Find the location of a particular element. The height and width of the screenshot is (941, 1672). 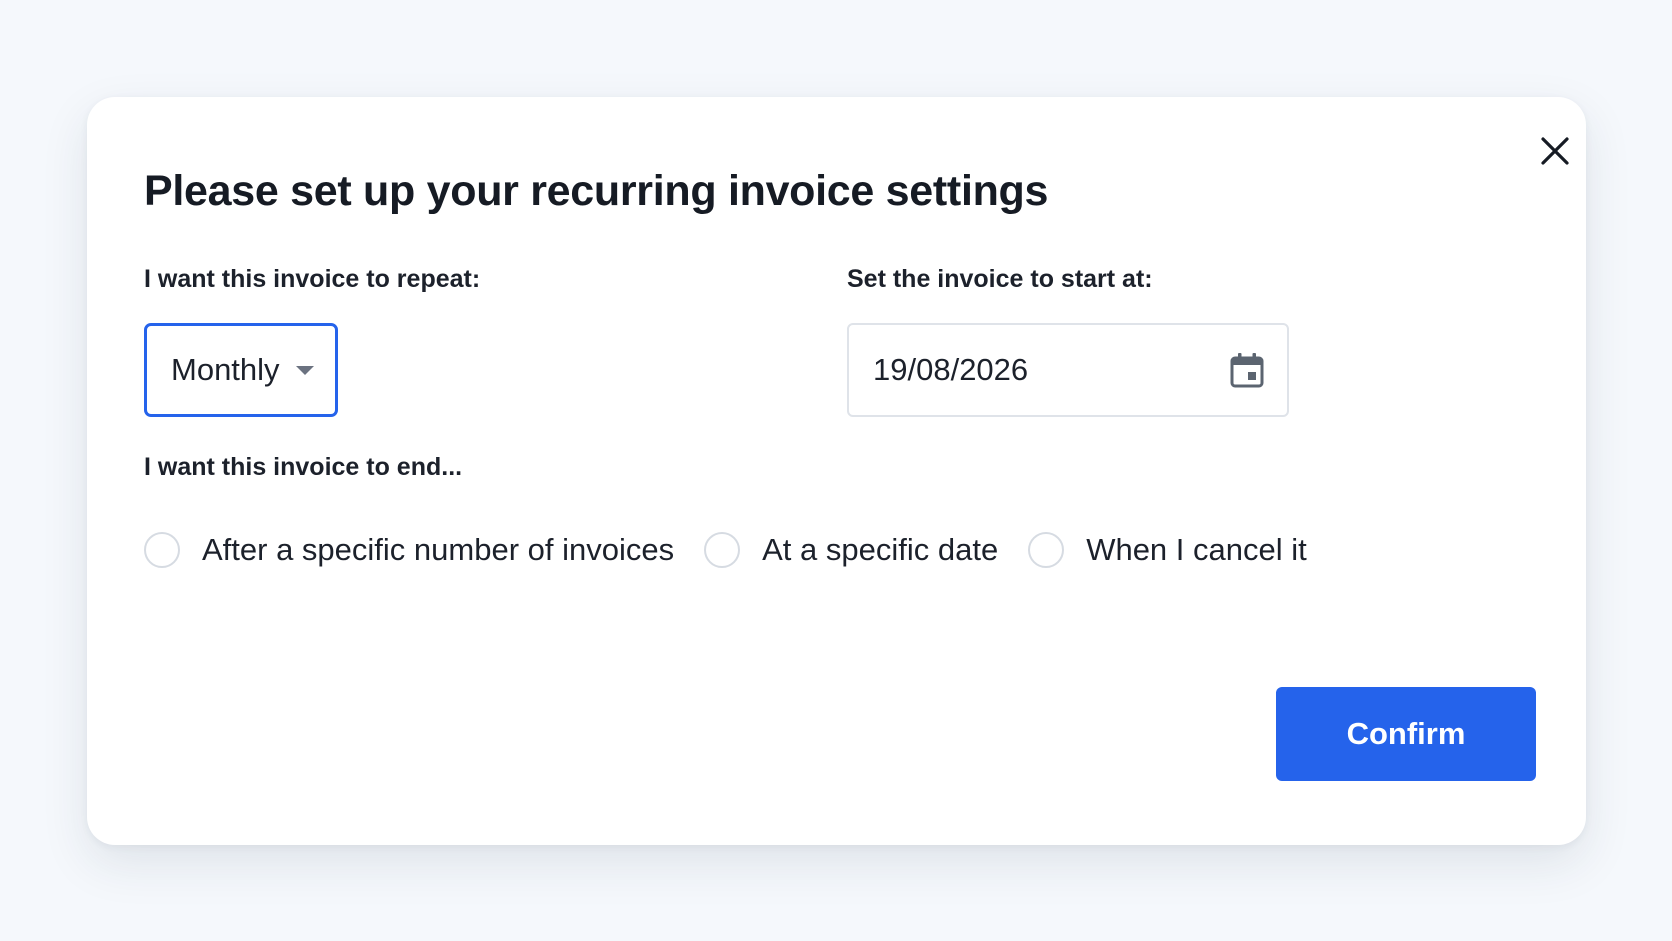

radio-label: At a specific date is located at coordinates (880, 549).